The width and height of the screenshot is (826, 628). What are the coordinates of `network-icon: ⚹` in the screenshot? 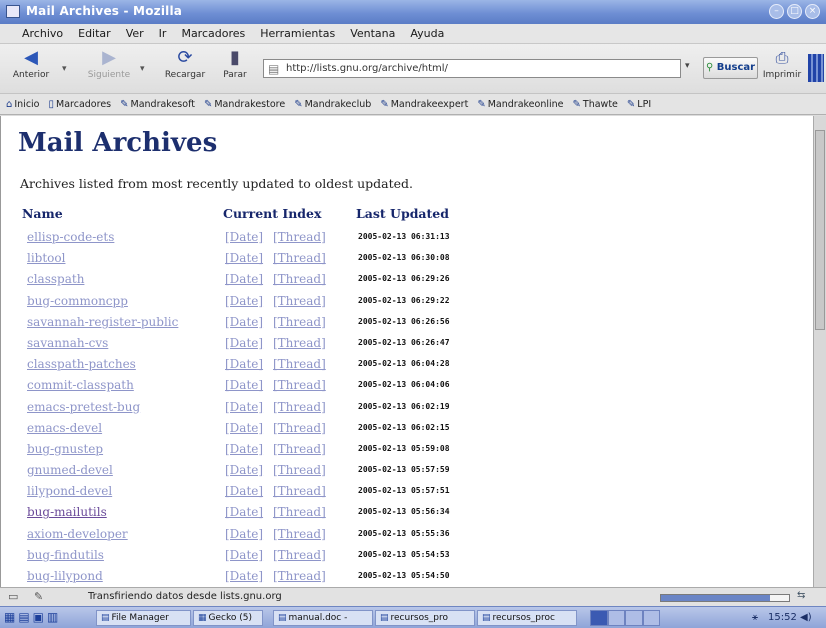 It's located at (755, 617).